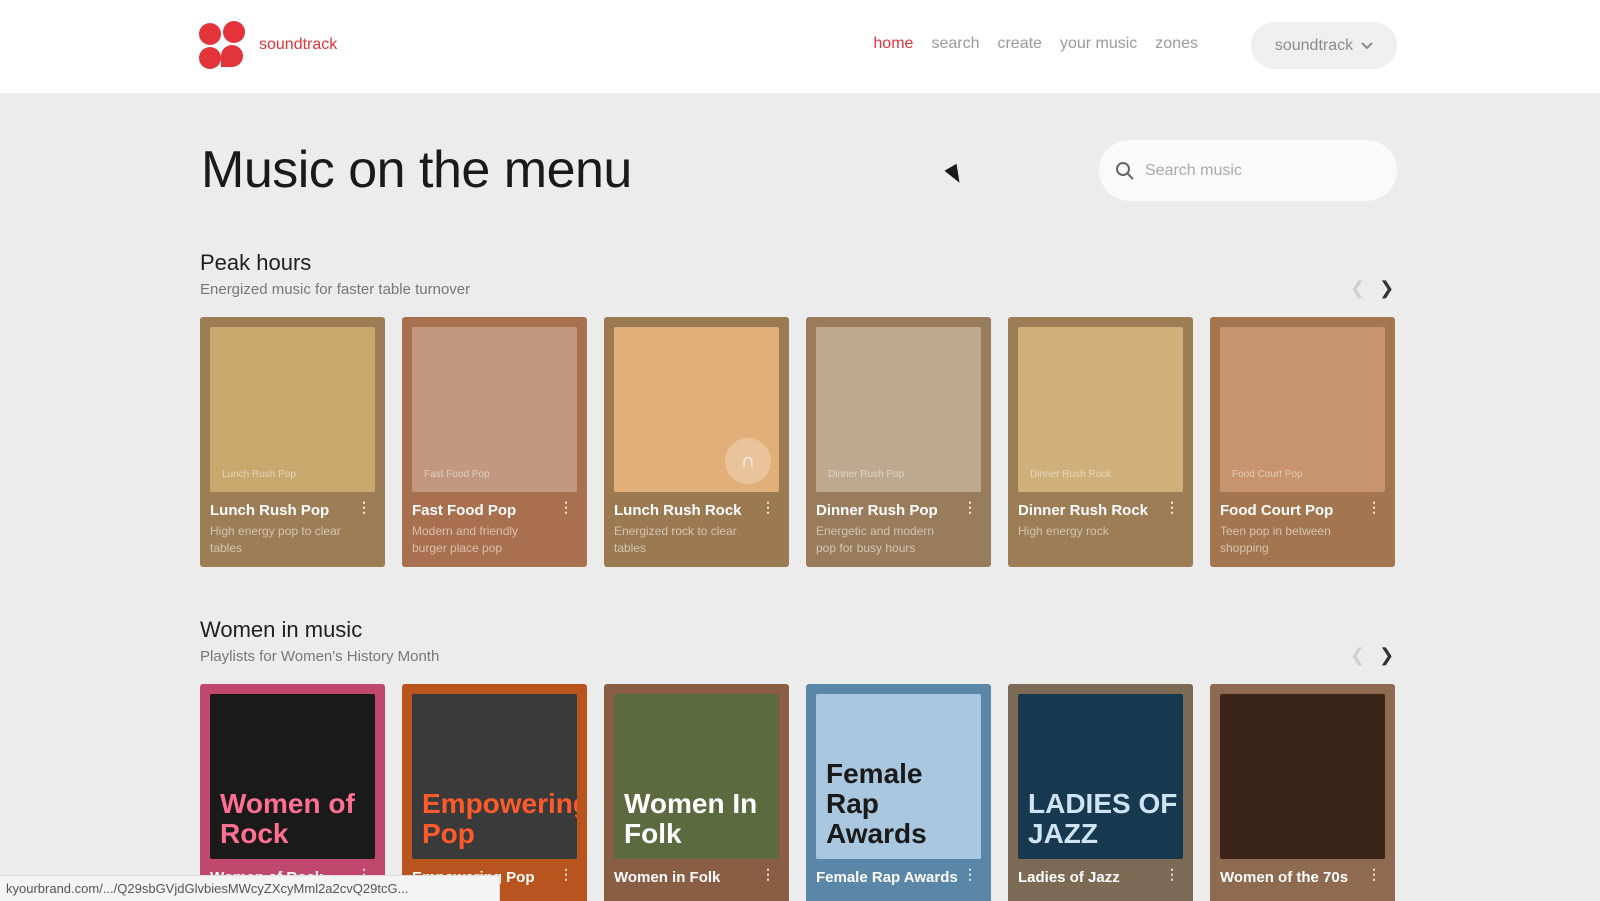  What do you see at coordinates (1255, 170) in the screenshot?
I see `search-input` at bounding box center [1255, 170].